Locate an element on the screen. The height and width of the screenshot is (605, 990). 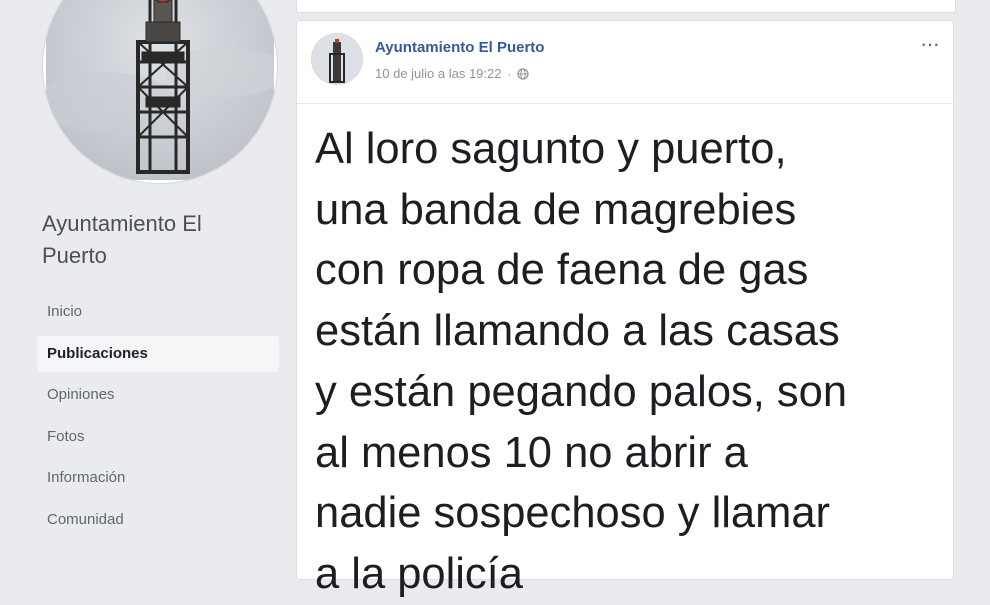
page-name: Ayuntamiento El Puerto is located at coordinates (152, 240).